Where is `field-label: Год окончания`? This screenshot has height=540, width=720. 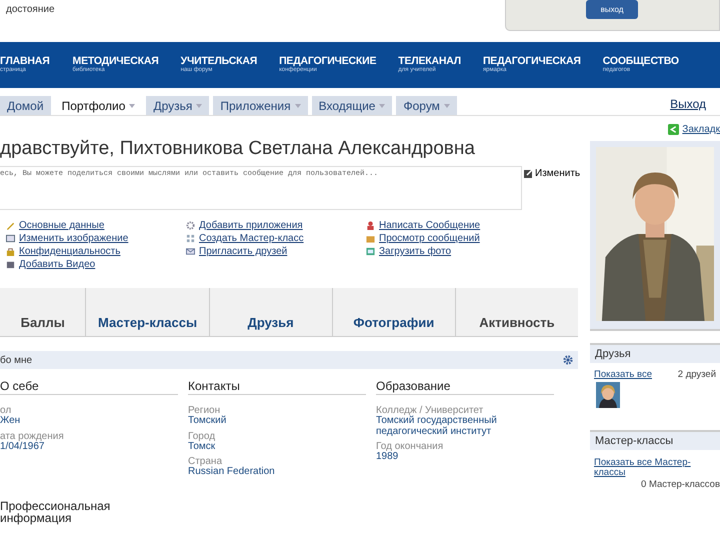
field-label: Год окончания is located at coordinates (410, 446).